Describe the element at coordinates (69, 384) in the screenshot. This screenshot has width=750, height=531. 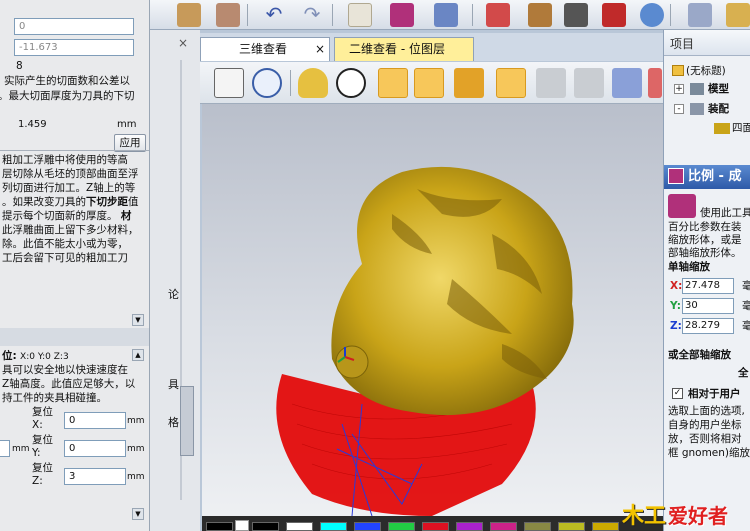
I see `desc-line: Z轴高度。此值应足够大，以` at that location.